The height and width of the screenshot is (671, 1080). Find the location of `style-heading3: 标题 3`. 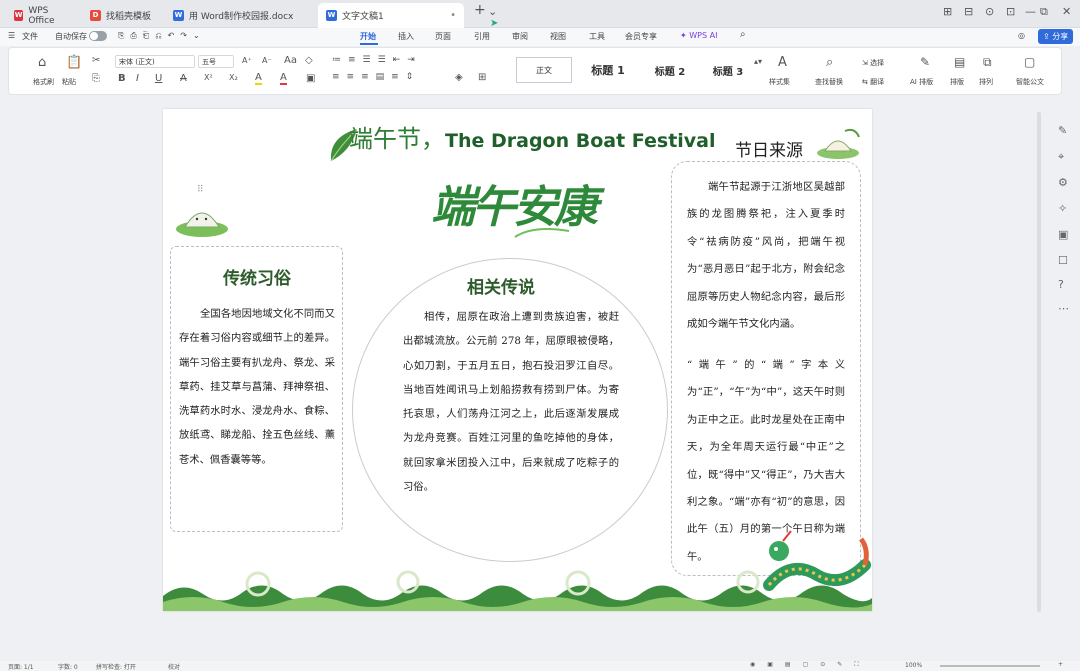

style-heading3: 标题 3 is located at coordinates (728, 70).